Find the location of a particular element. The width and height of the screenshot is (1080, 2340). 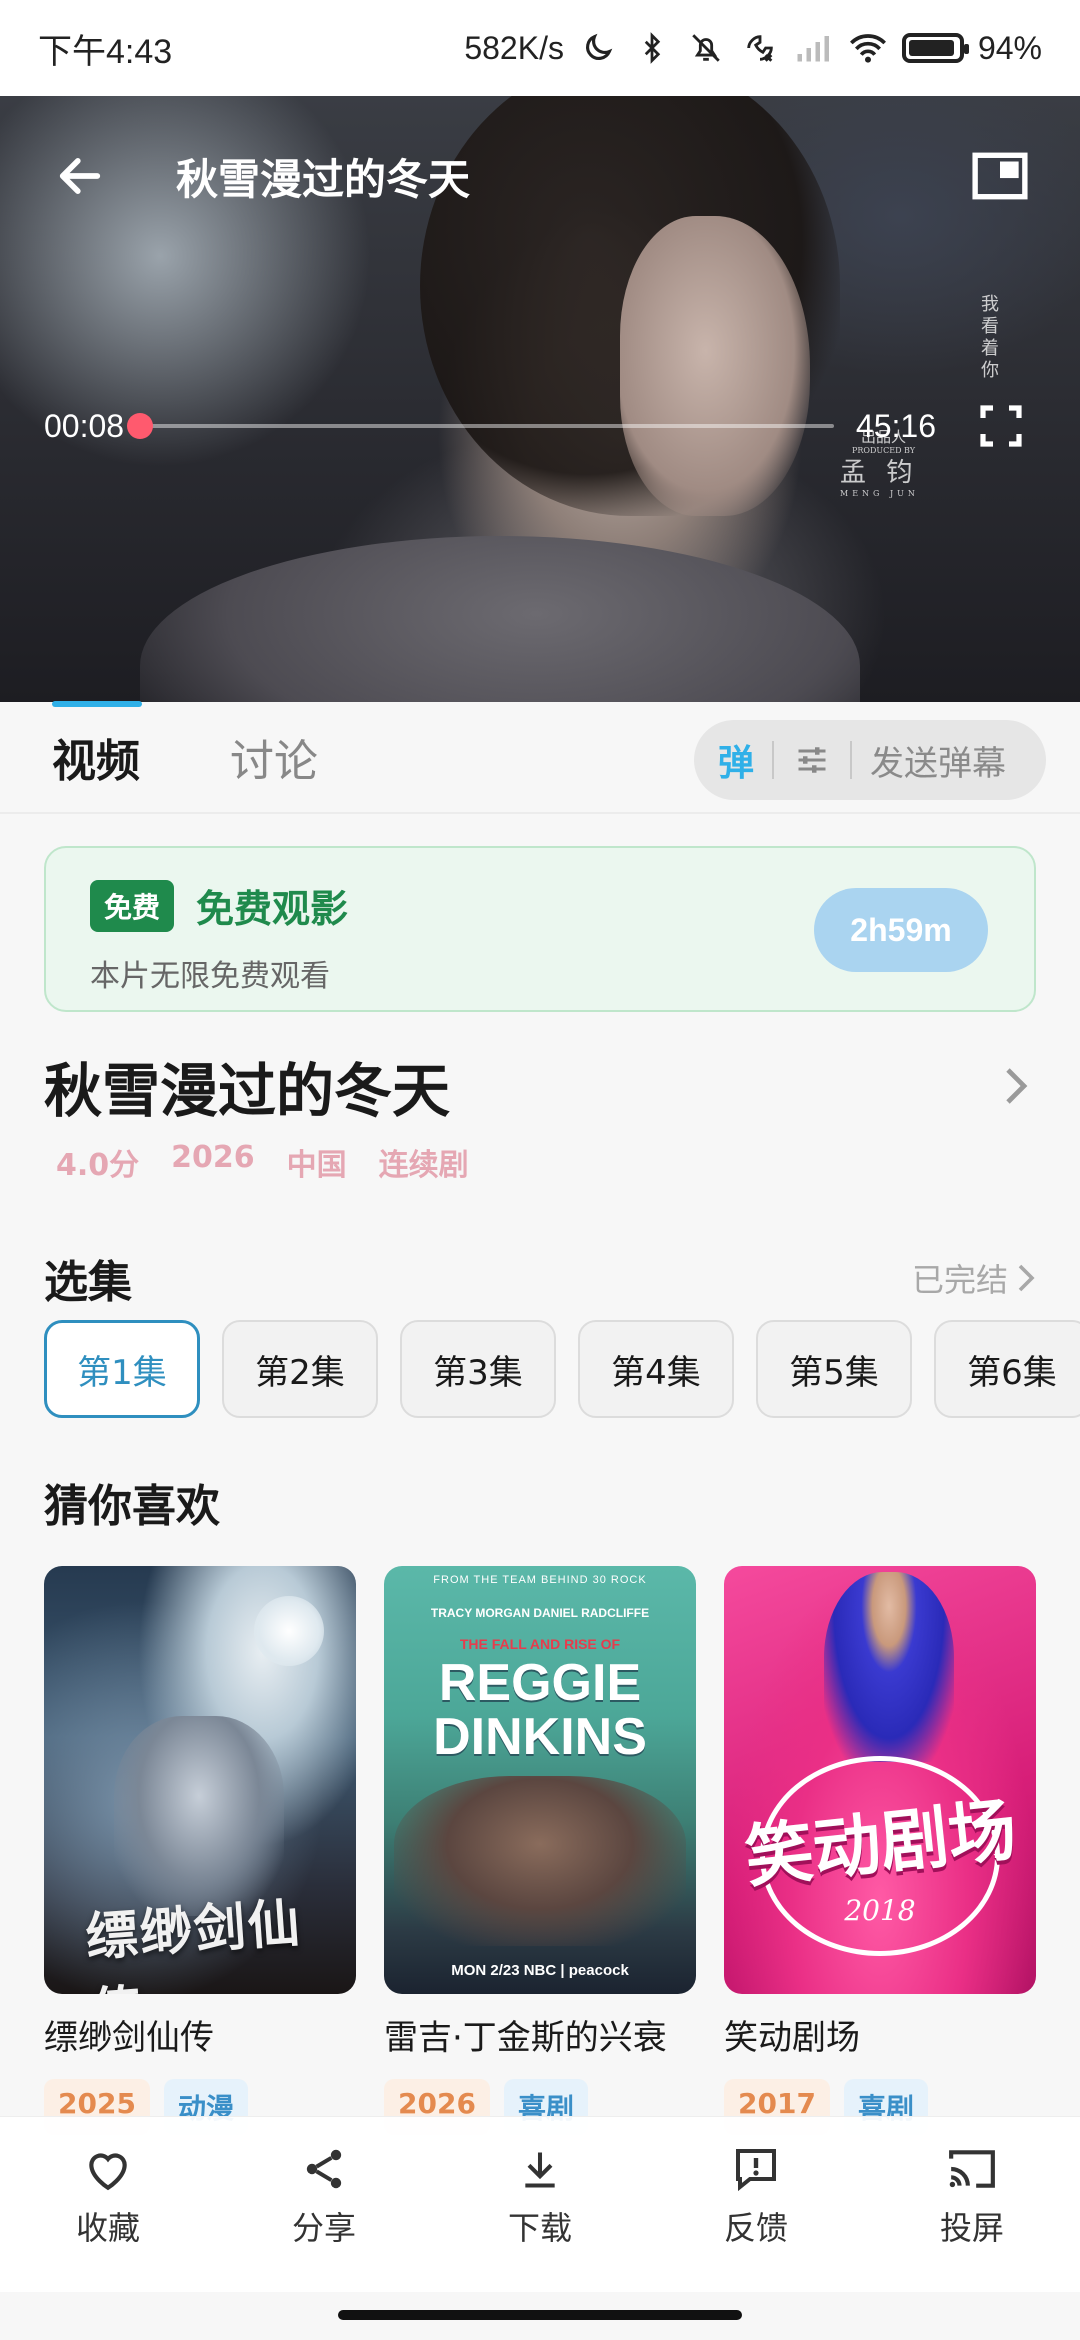

show-region: 中国 is located at coordinates (316, 1165).